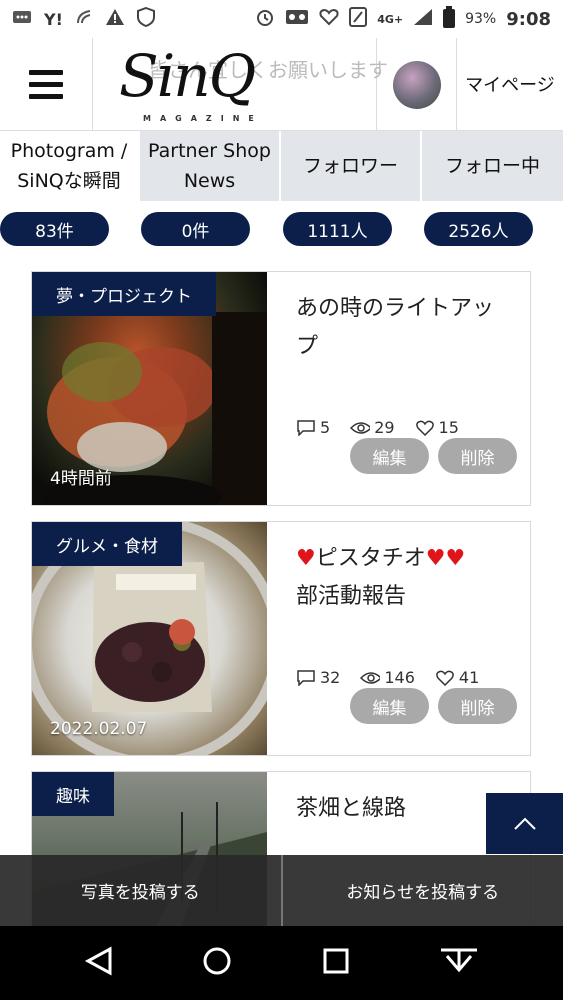 The width and height of the screenshot is (563, 1000). What do you see at coordinates (329, 19) in the screenshot?
I see `heart-rate-icon` at bounding box center [329, 19].